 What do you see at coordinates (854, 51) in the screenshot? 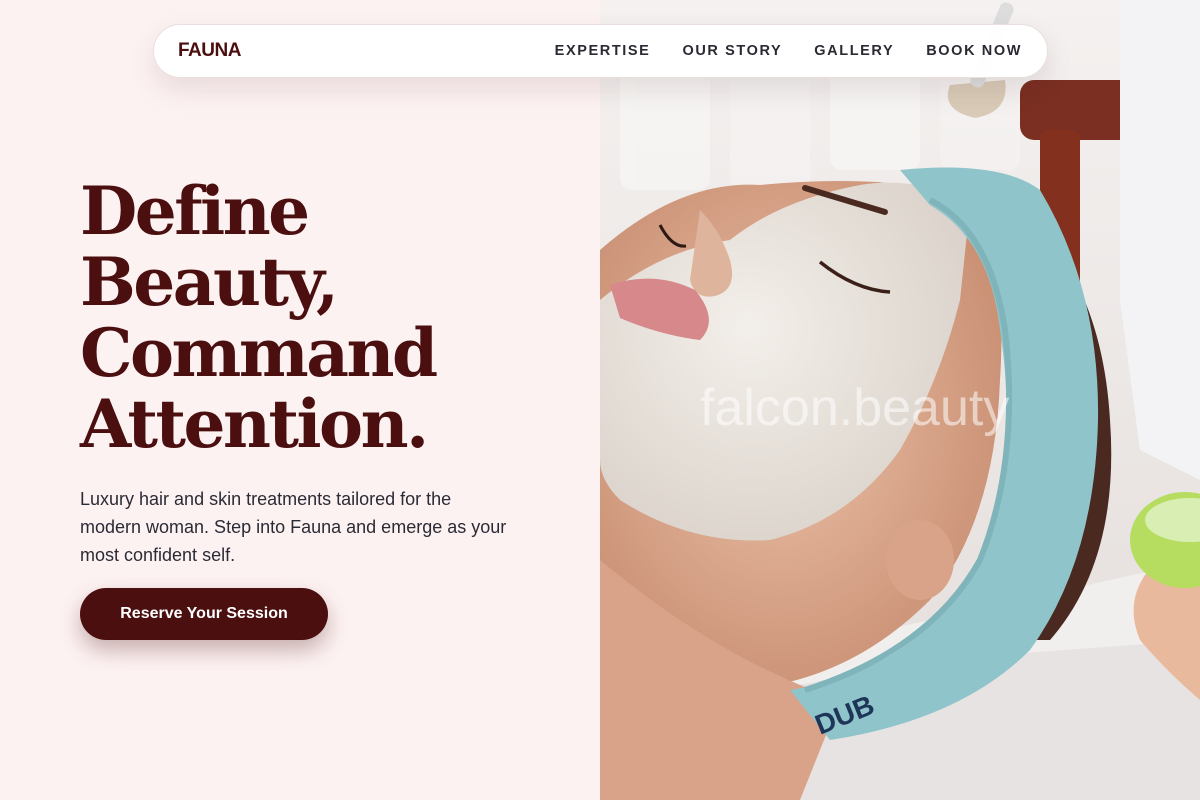
I see `nav-link-gallery: GALLERY` at bounding box center [854, 51].